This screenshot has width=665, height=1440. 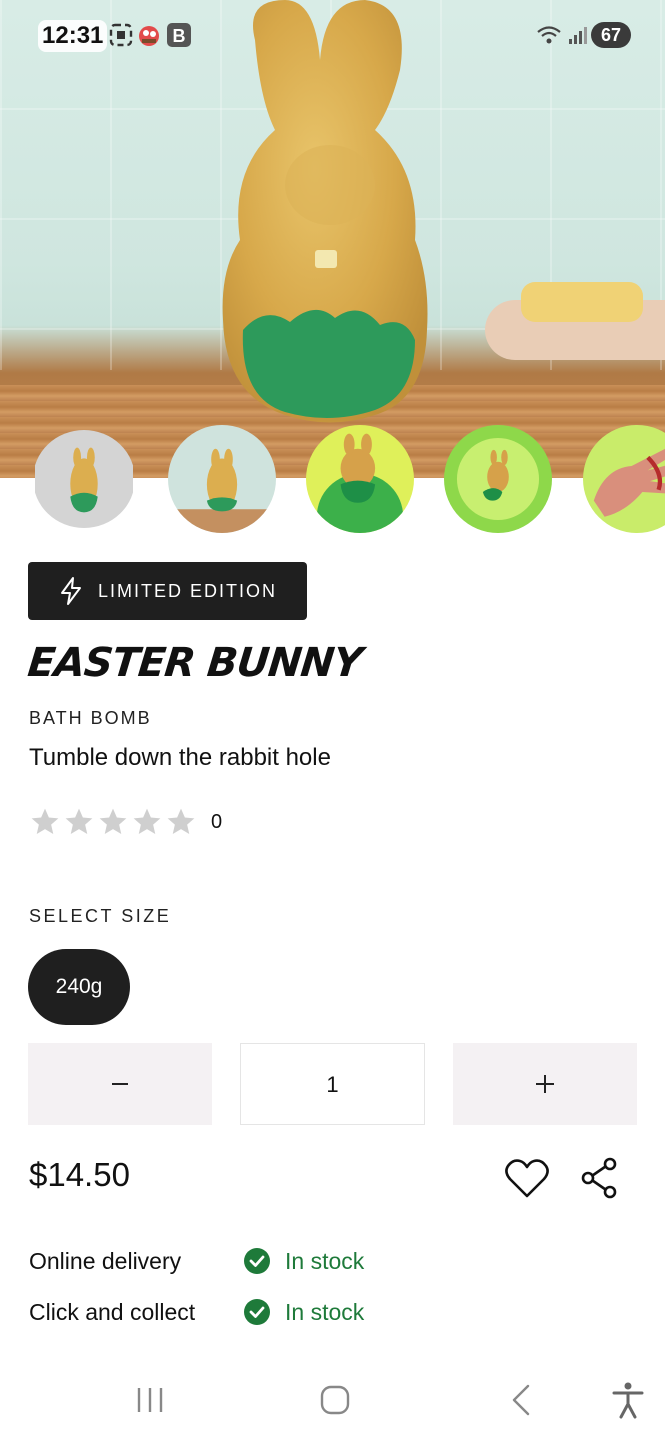 I want to click on image-thumbnail-strip, so click(x=332, y=480).